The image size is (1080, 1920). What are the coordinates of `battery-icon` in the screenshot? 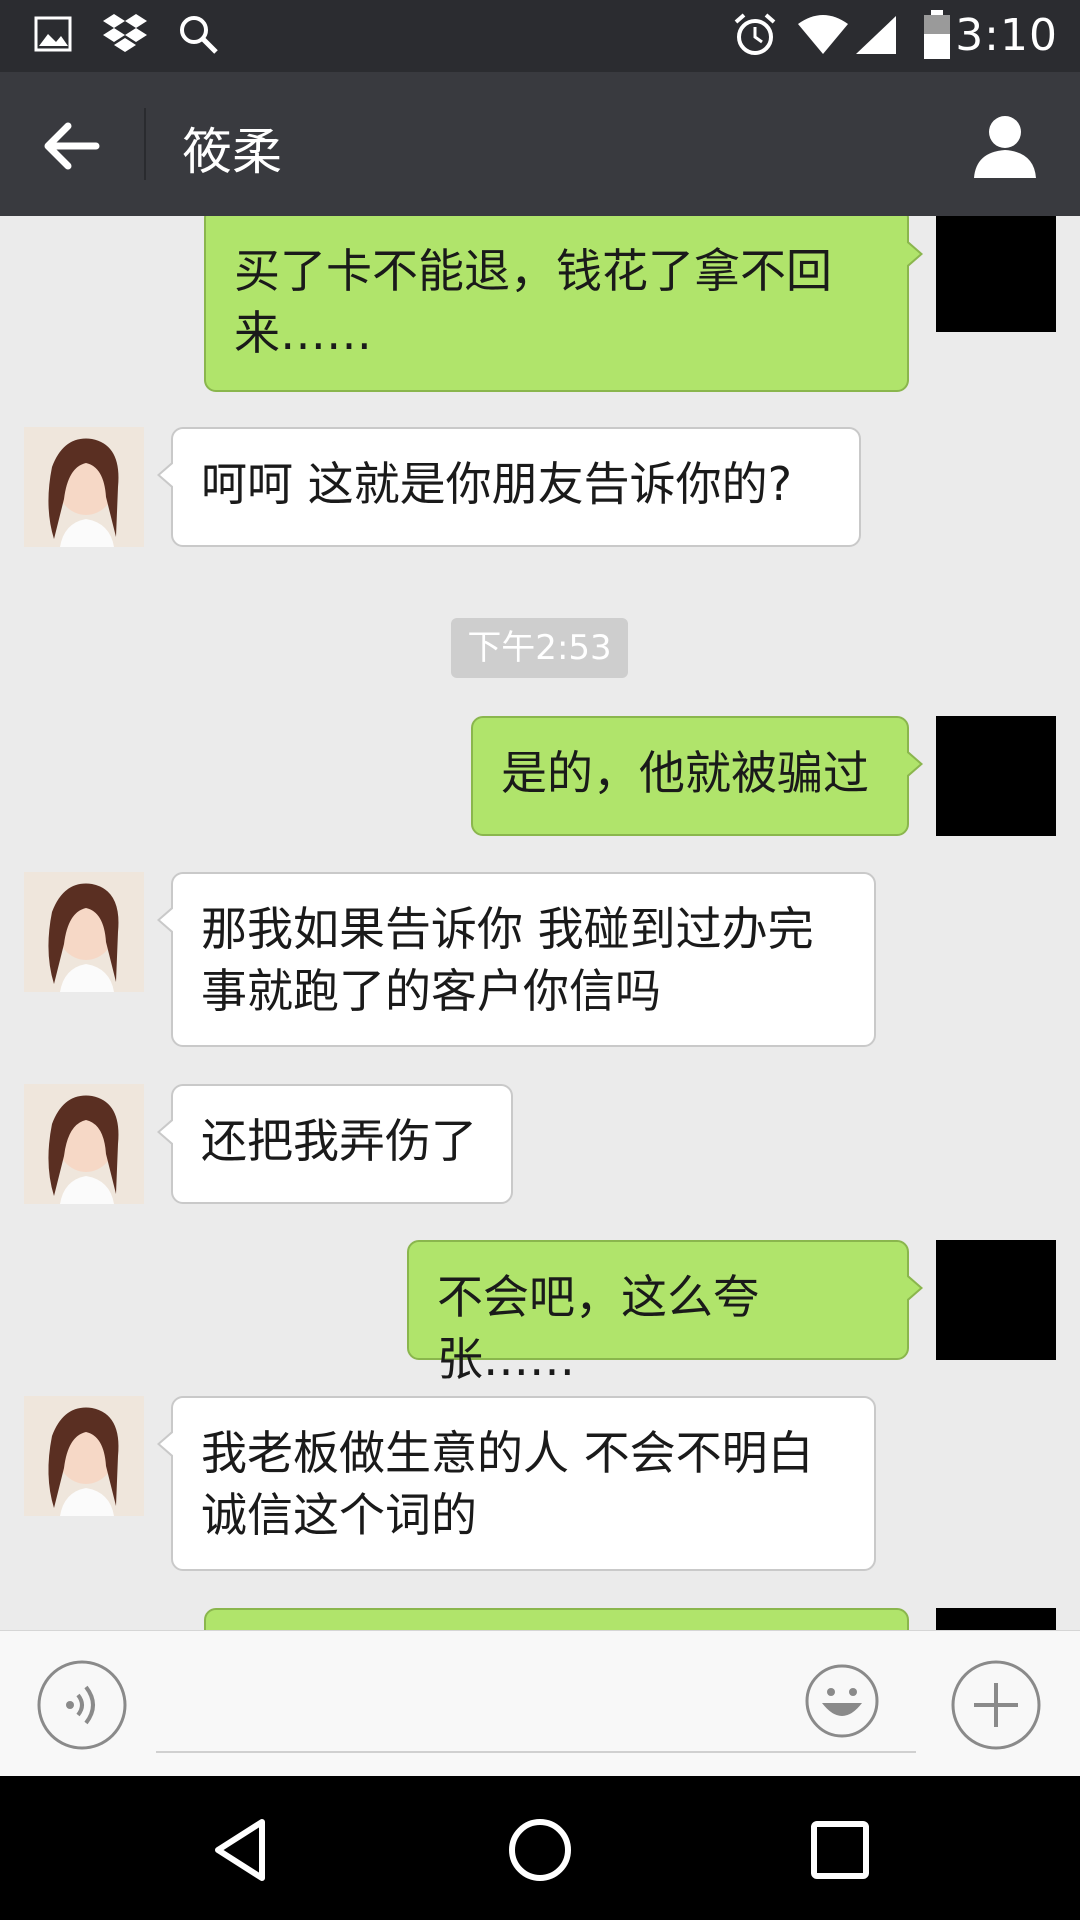 It's located at (937, 37).